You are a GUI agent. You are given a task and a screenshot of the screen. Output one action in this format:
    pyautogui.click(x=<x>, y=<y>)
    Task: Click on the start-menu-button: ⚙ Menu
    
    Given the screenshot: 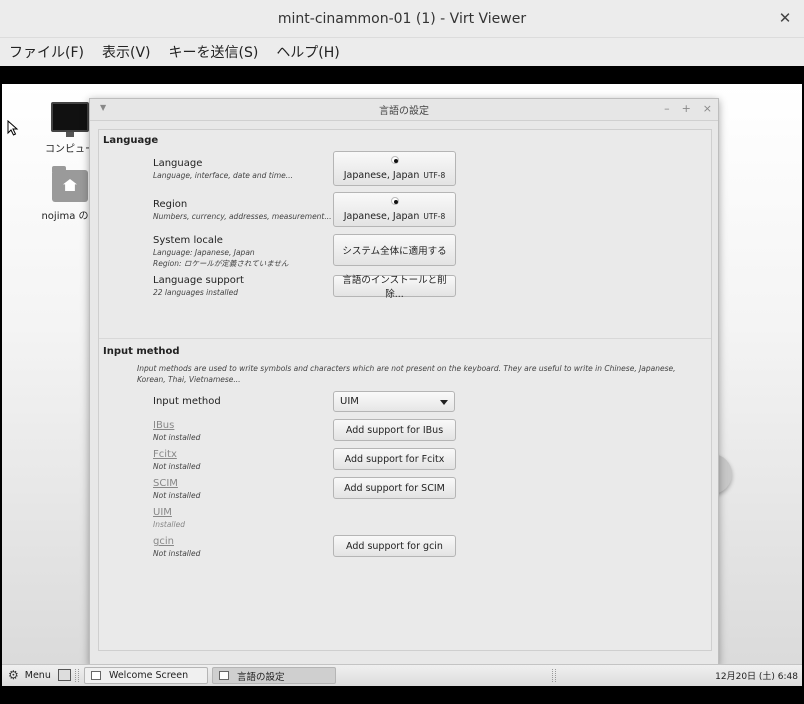 What is the action you would take?
    pyautogui.click(x=29, y=675)
    